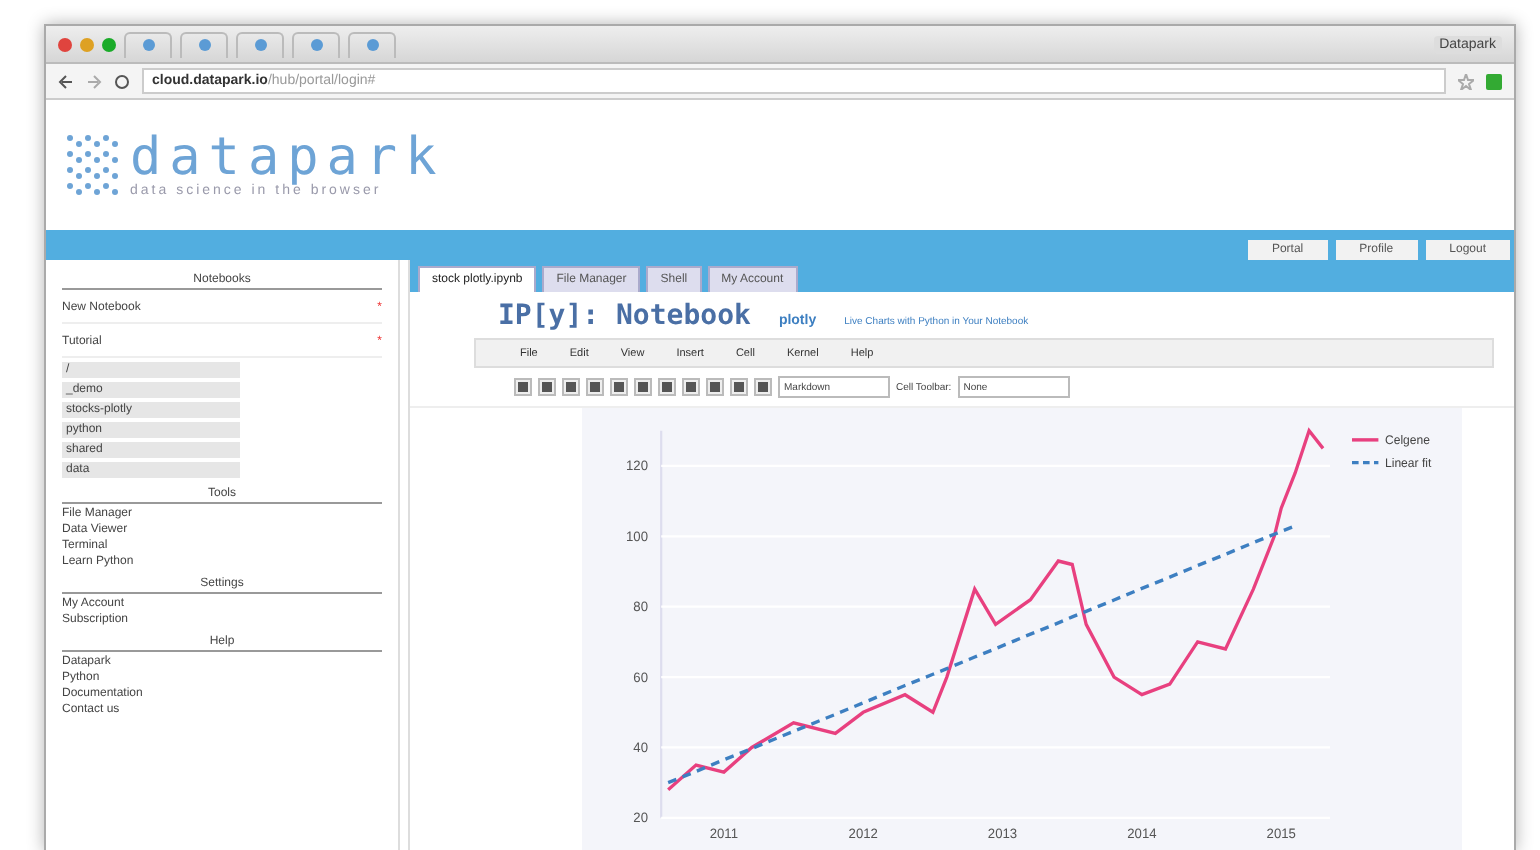  I want to click on reload-icon, so click(122, 81).